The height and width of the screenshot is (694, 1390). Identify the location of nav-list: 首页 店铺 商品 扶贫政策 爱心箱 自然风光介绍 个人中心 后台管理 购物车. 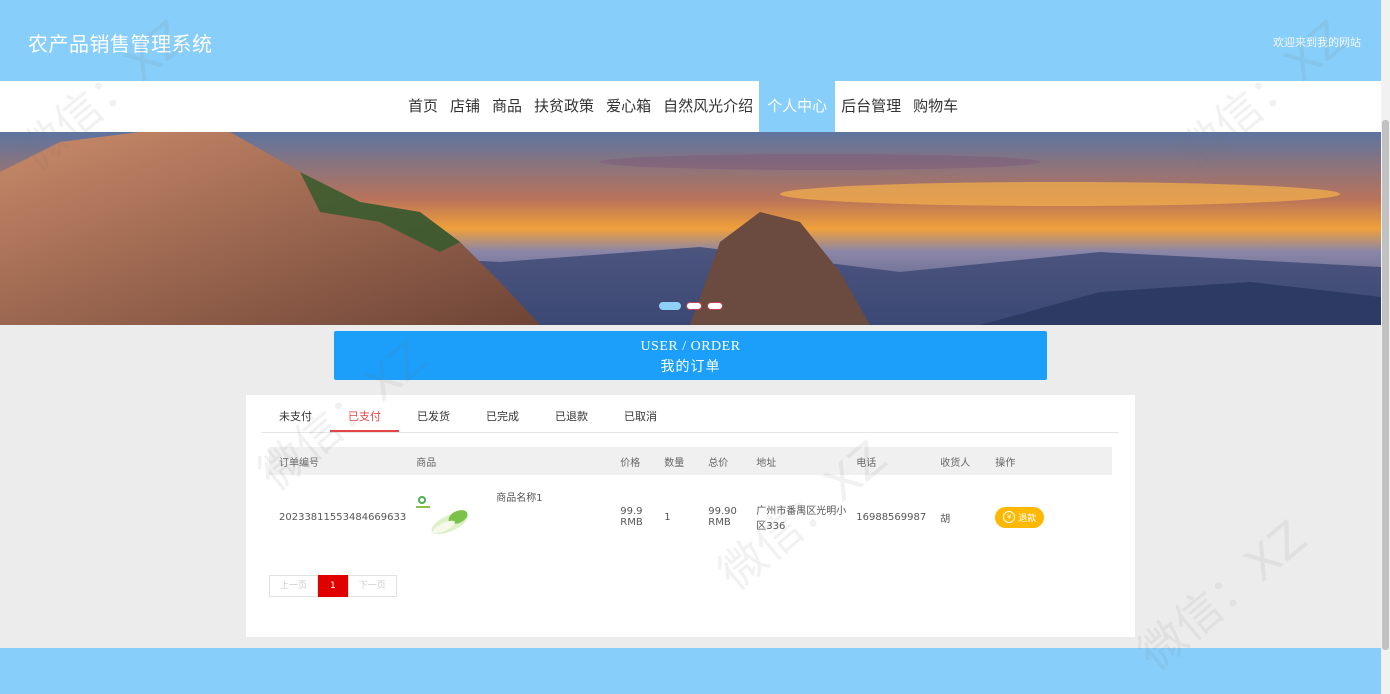
(683, 106).